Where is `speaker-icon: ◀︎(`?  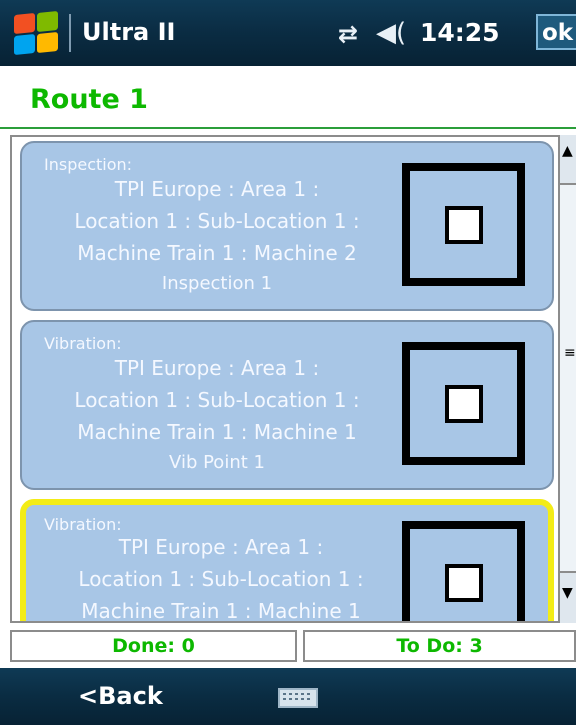 speaker-icon: ◀︎( is located at coordinates (391, 33).